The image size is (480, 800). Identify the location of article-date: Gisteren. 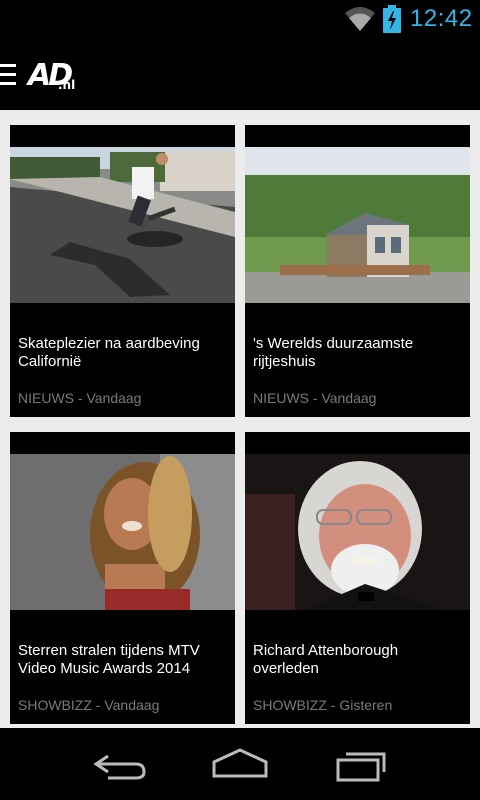
(366, 705).